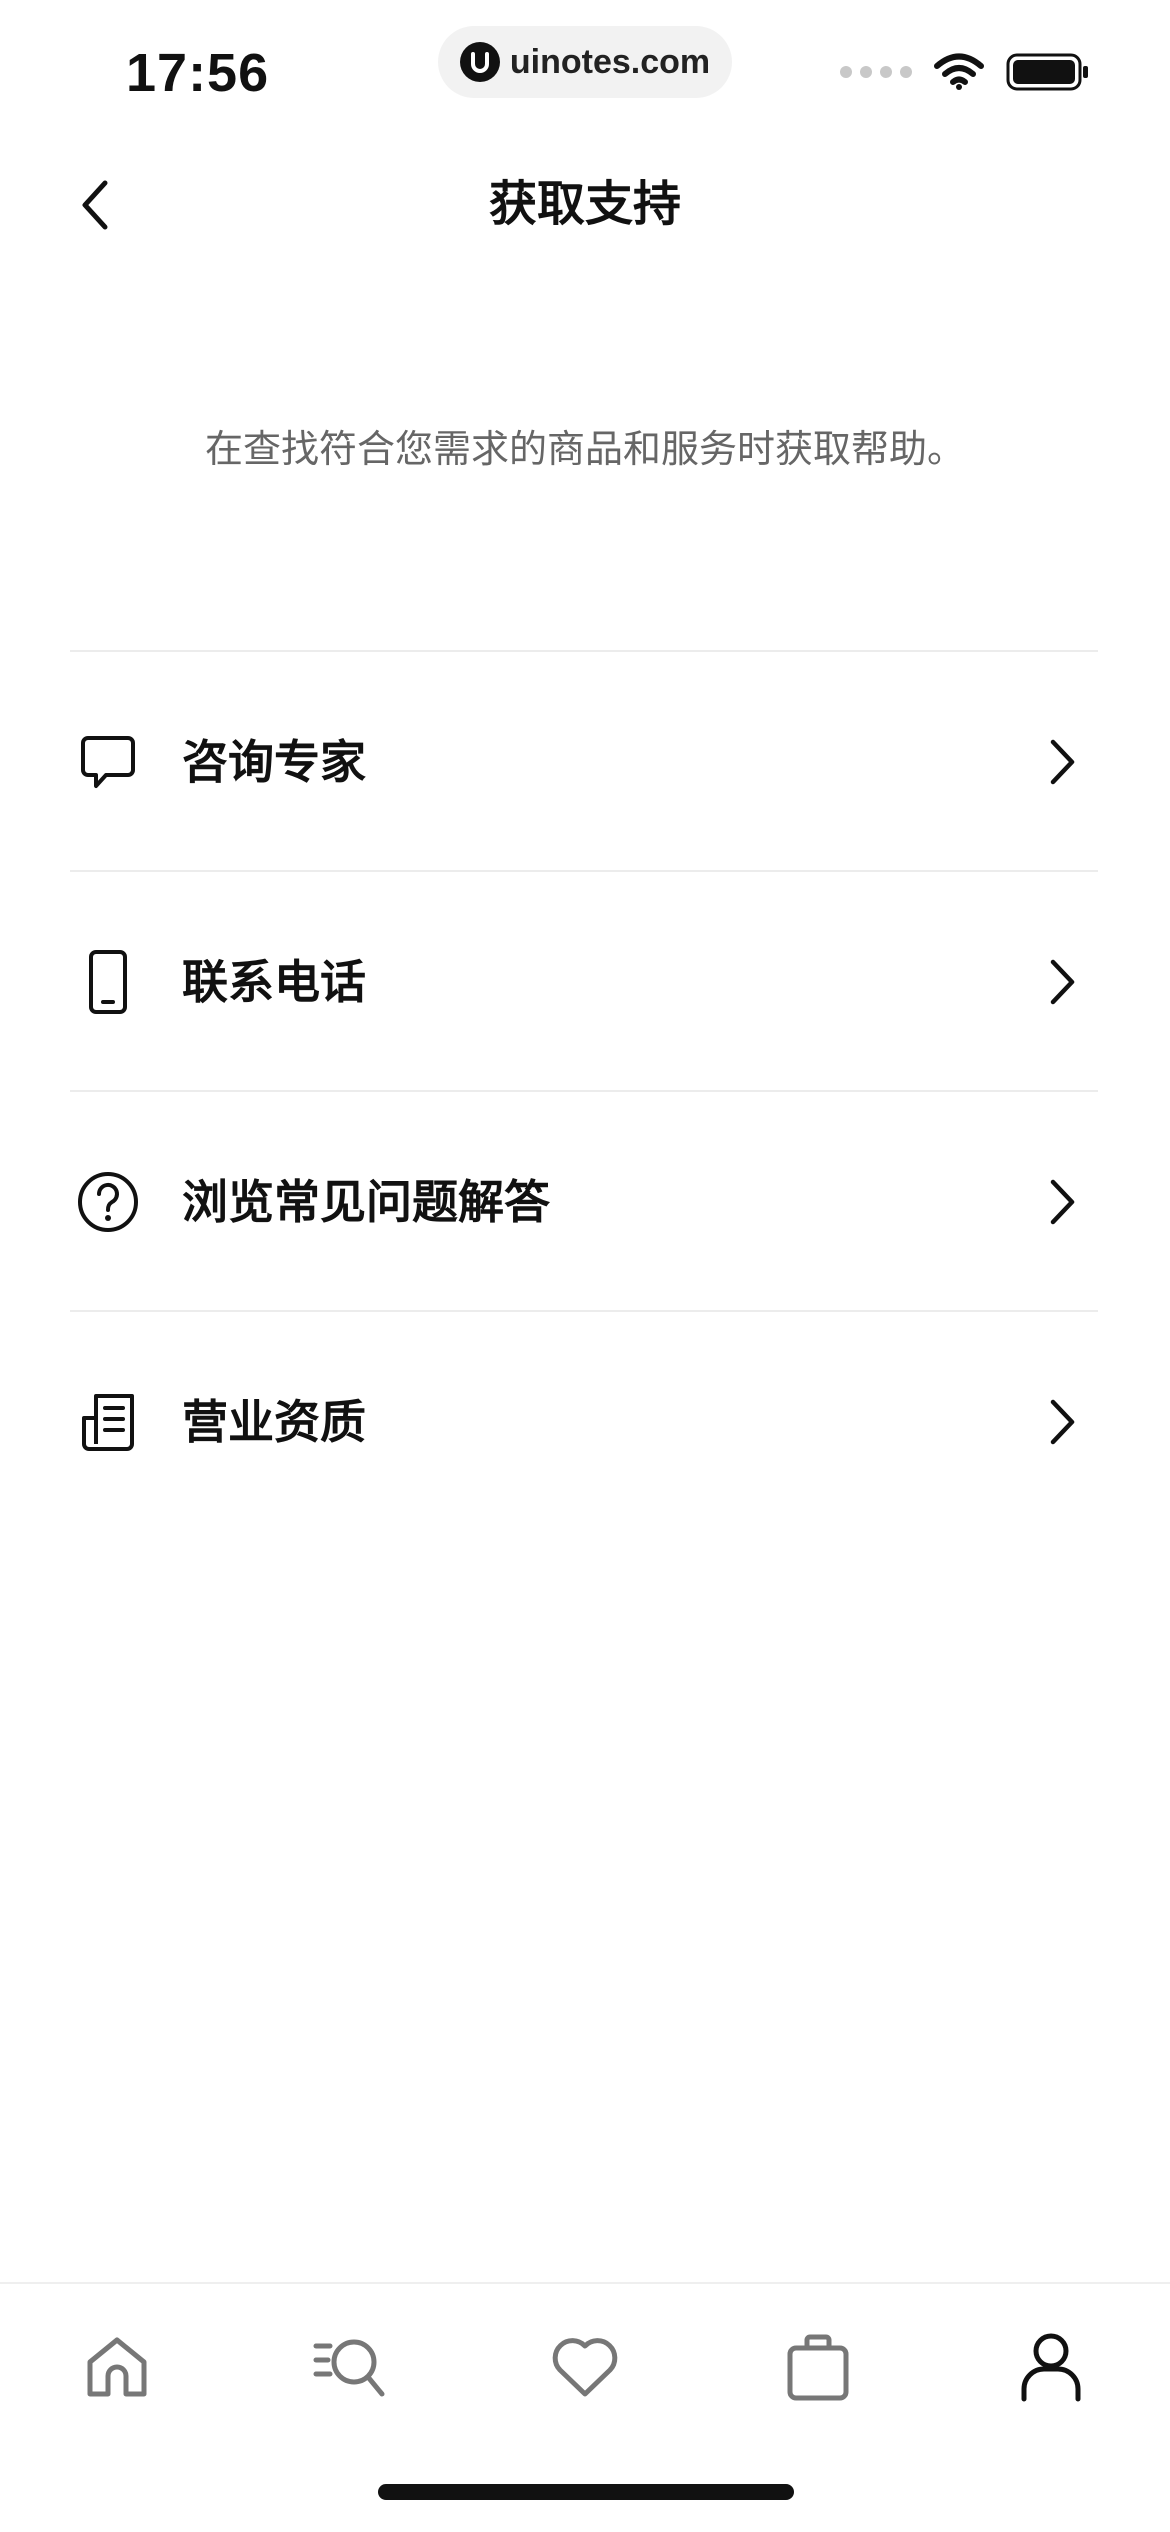 The image size is (1170, 2532). I want to click on support-item-faq: 浏览常见问题解答, so click(584, 1200).